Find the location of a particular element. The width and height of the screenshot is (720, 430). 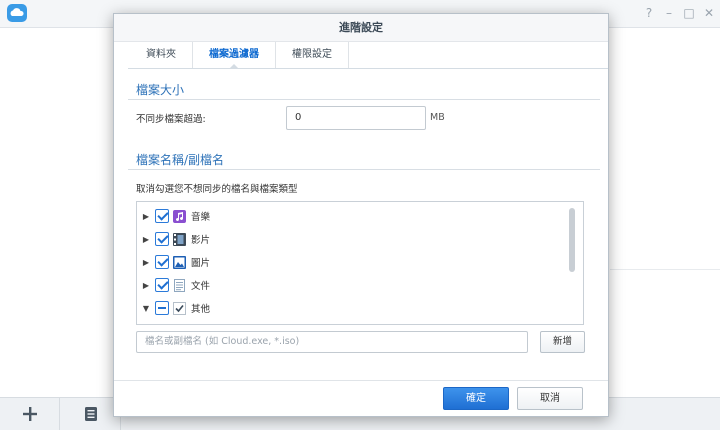

video-checkbox is located at coordinates (162, 239).